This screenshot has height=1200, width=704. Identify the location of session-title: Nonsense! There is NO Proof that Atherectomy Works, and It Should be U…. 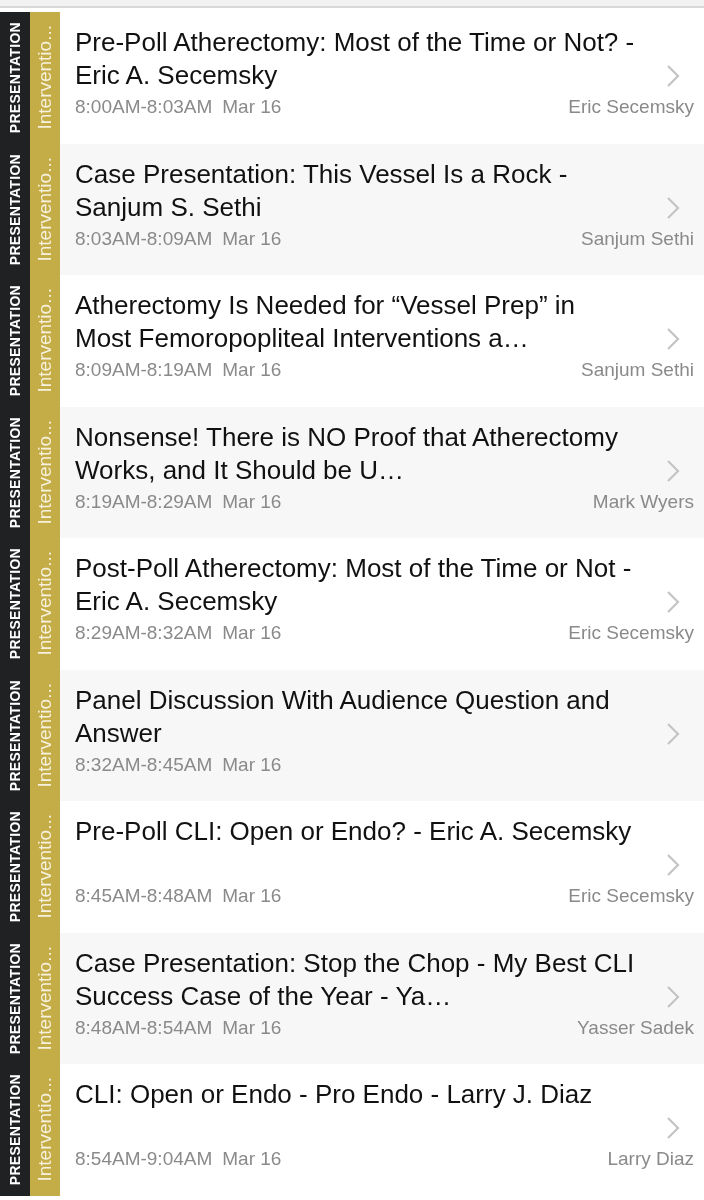
(347, 453).